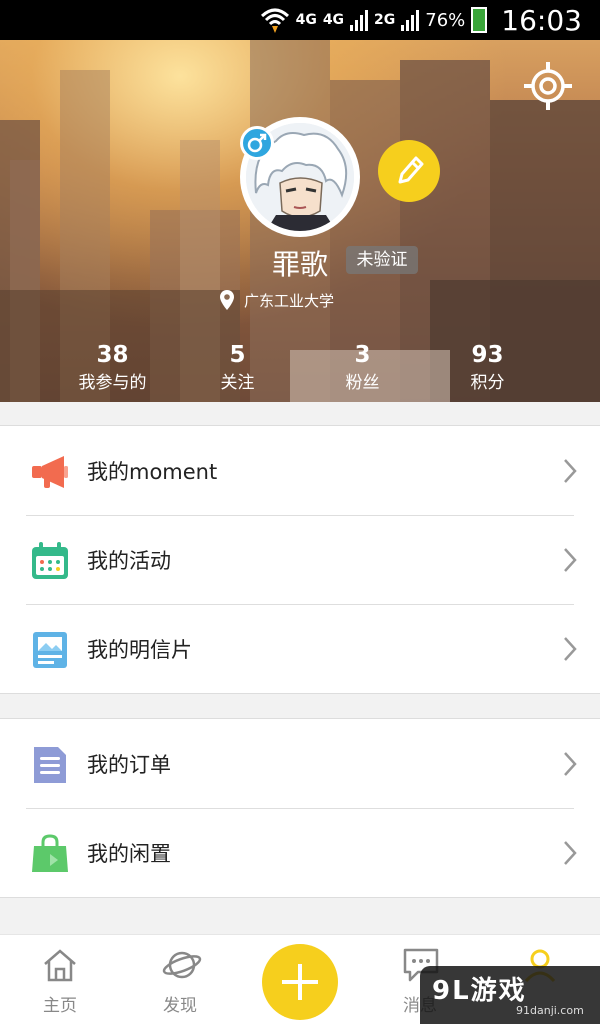 The height and width of the screenshot is (1024, 600). Describe the element at coordinates (550, 1010) in the screenshot. I see `watermark-url: 91danji.com` at that location.